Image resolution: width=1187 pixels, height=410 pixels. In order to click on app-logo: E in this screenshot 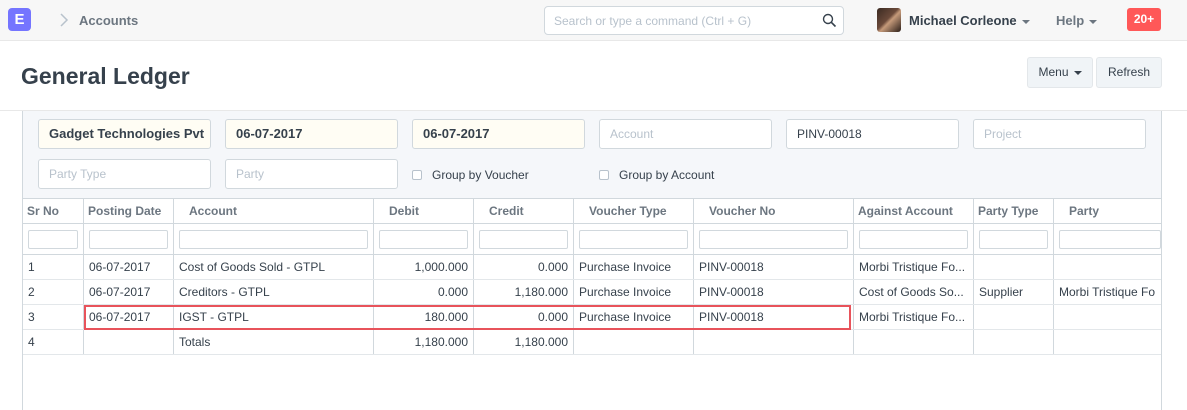, I will do `click(19, 19)`.